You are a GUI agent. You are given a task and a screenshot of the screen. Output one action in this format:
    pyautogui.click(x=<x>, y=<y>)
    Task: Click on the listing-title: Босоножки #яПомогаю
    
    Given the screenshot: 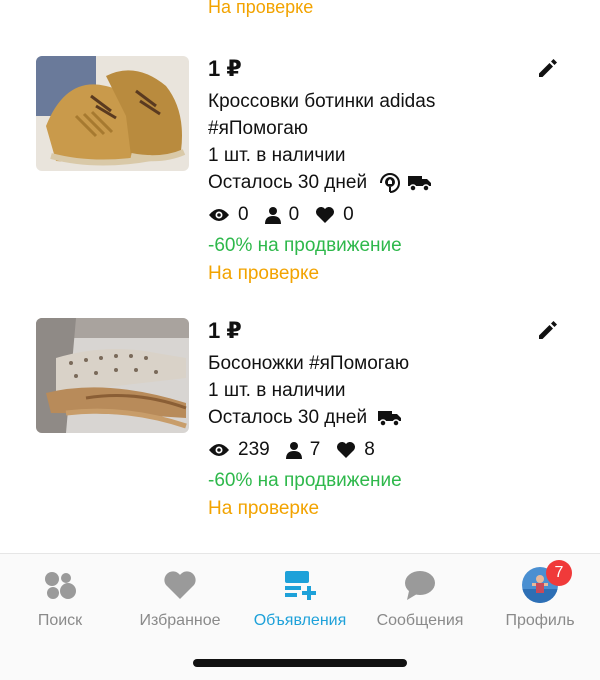 What is the action you would take?
    pyautogui.click(x=309, y=363)
    